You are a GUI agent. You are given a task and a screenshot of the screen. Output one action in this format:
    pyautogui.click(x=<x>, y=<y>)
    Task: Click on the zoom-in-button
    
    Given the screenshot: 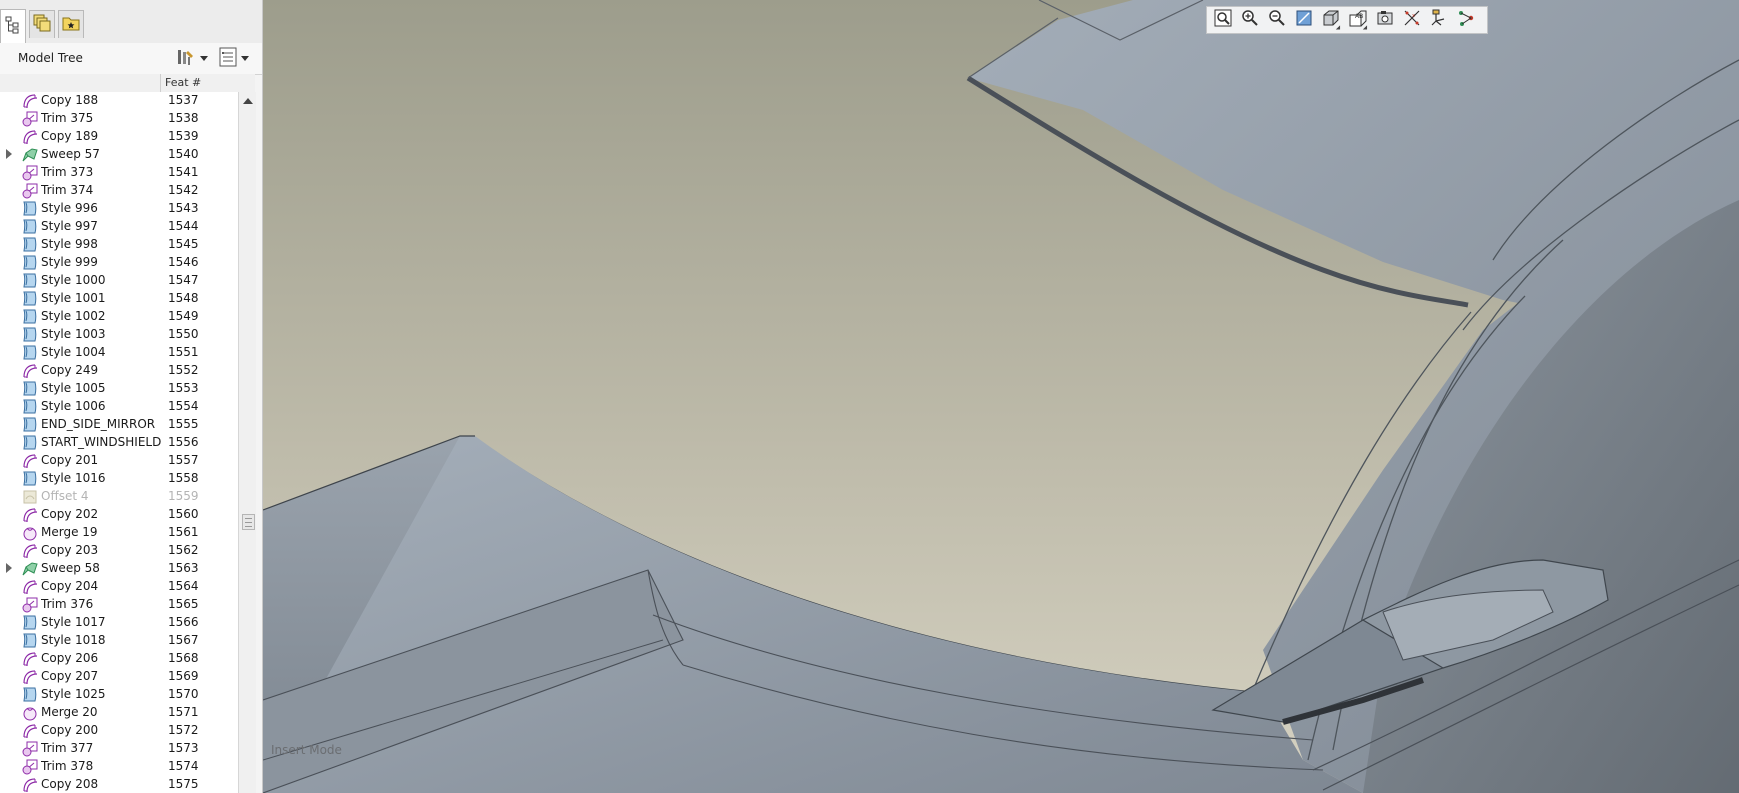 What is the action you would take?
    pyautogui.click(x=1250, y=20)
    